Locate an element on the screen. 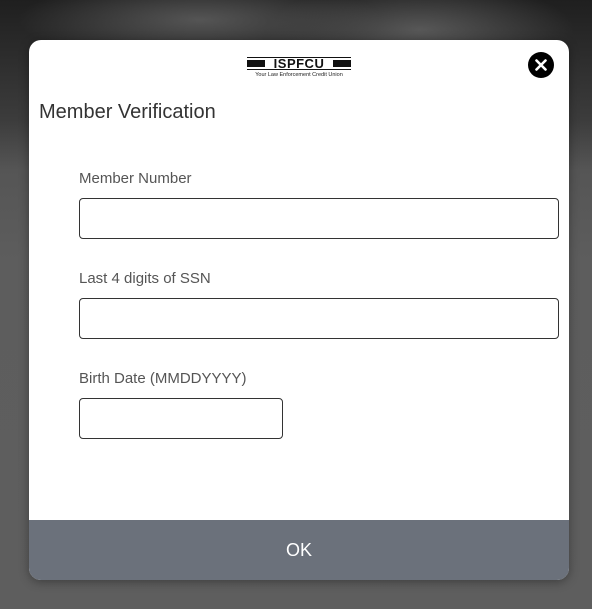 The width and height of the screenshot is (592, 609). ok-button: OK is located at coordinates (299, 550).